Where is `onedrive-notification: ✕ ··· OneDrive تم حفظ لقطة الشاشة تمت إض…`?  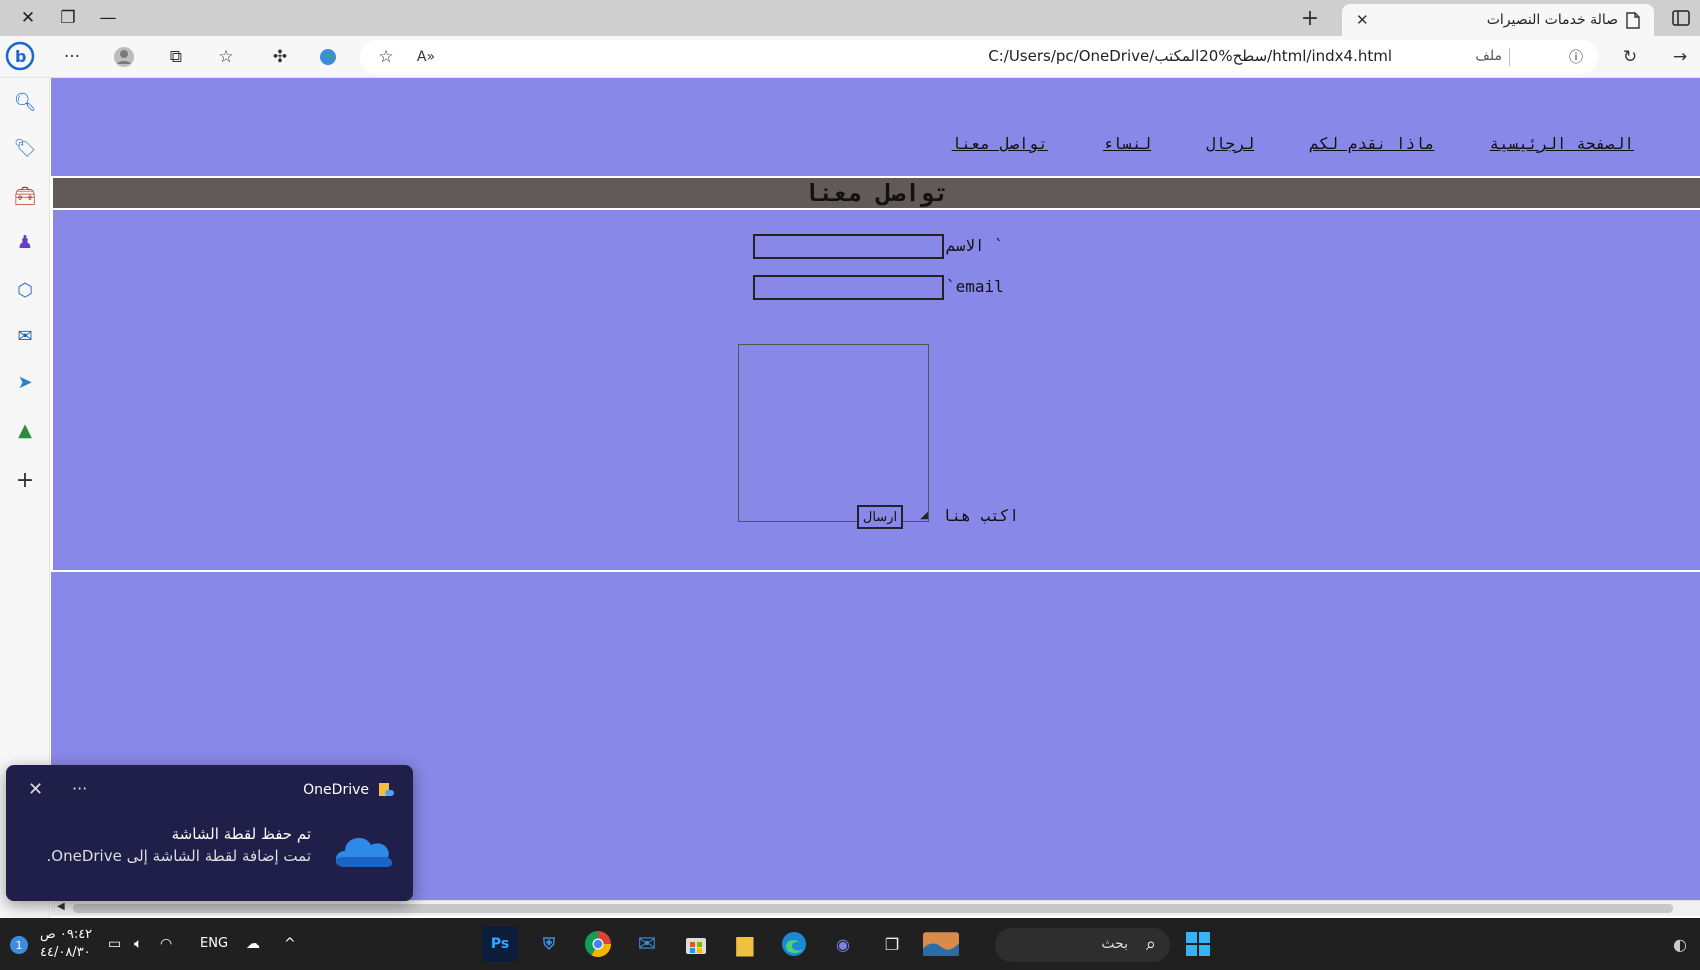 onedrive-notification: ✕ ··· OneDrive تم حفظ لقطة الشاشة تمت إض… is located at coordinates (209, 833).